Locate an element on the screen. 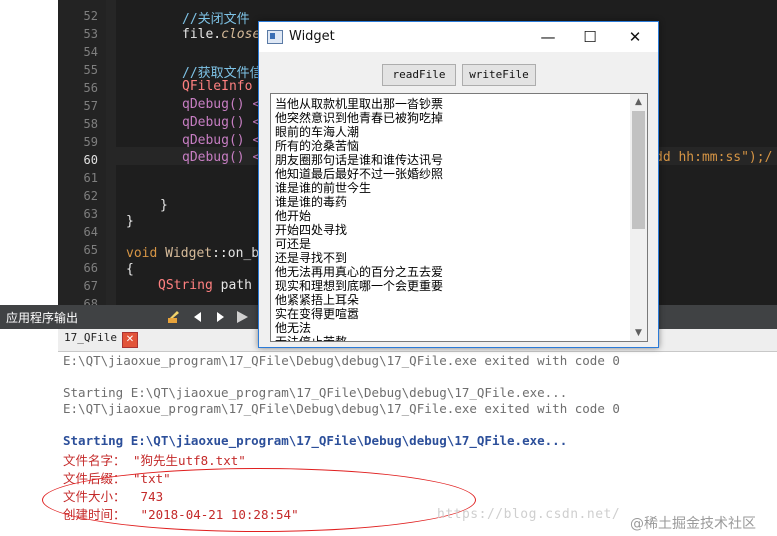 The height and width of the screenshot is (536, 777). fold-margin is located at coordinates (111, 152).